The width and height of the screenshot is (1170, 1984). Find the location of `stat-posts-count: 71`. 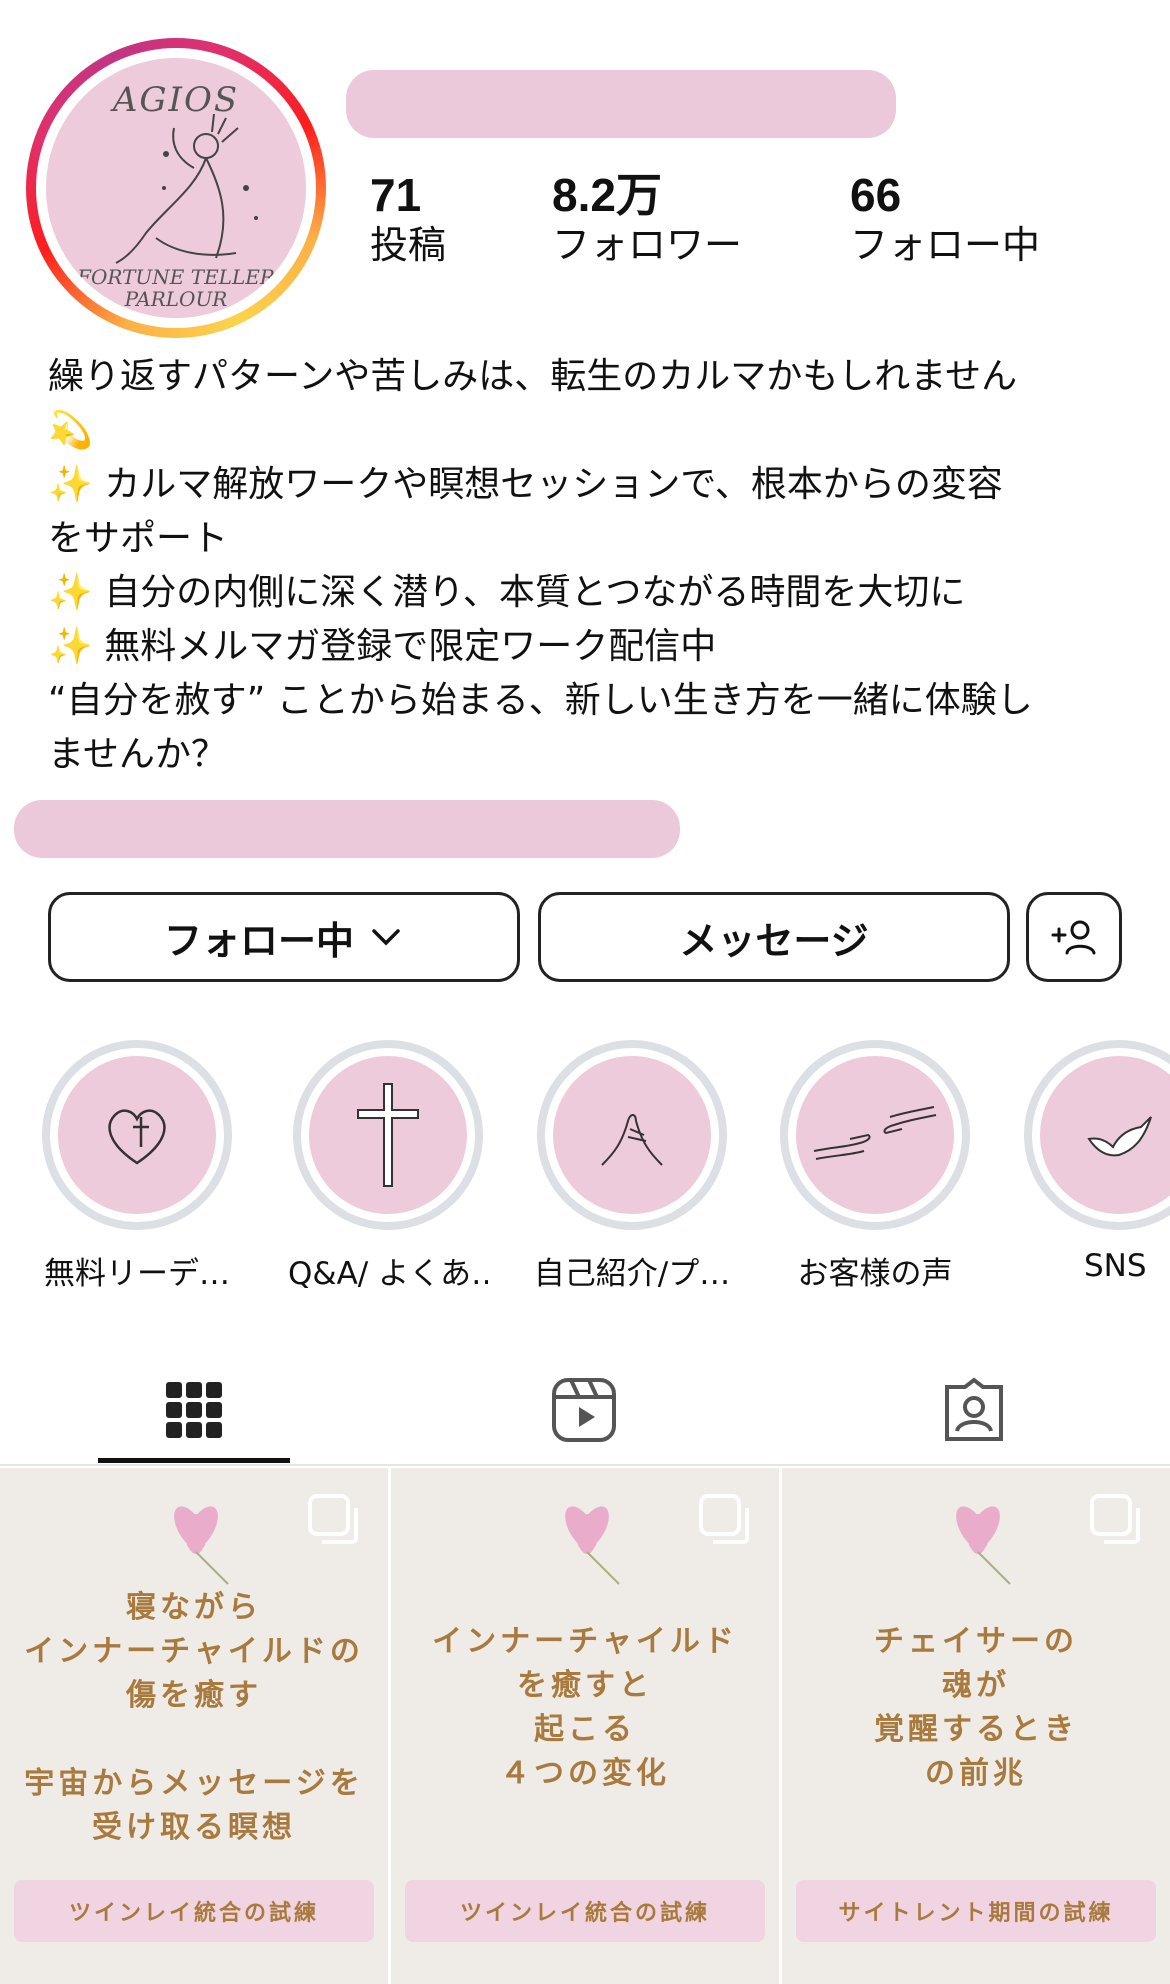

stat-posts-count: 71 is located at coordinates (396, 195).